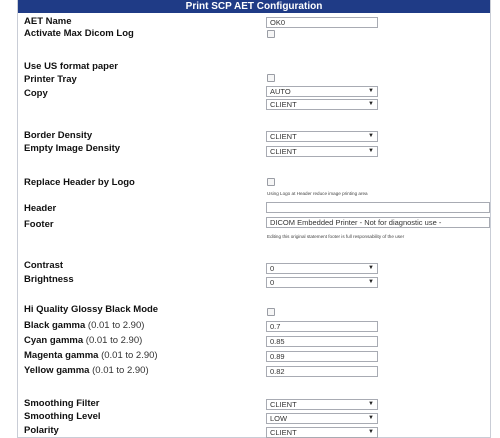 Image resolution: width=500 pixels, height=438 pixels. What do you see at coordinates (283, 404) in the screenshot?
I see `smoothing-filter-value: CLIENT` at bounding box center [283, 404].